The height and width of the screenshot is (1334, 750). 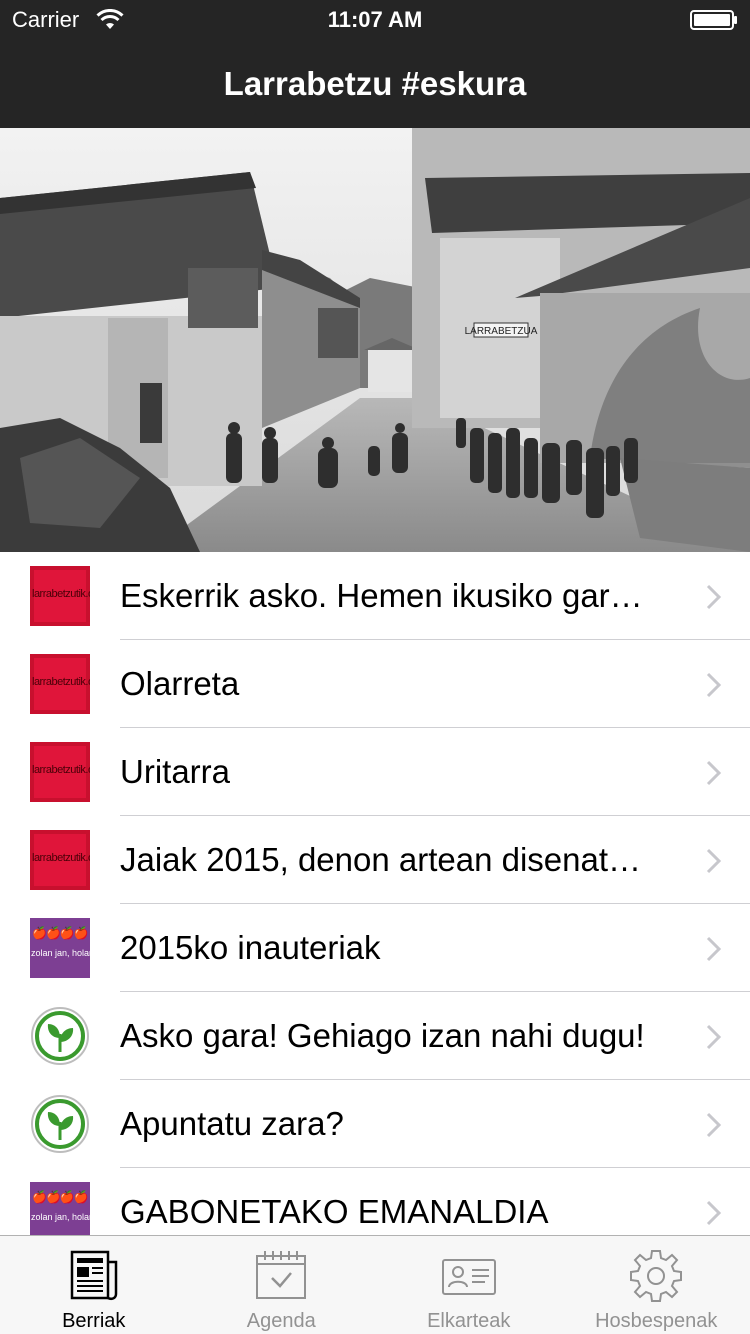 I want to click on news-title: Apuntatu zara?, so click(x=232, y=1123).